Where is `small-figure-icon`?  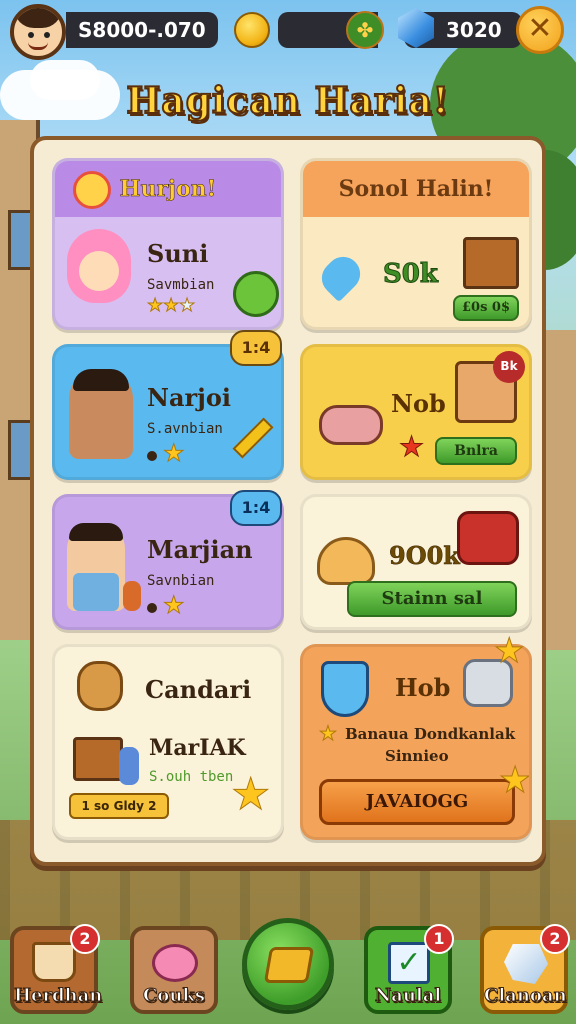 small-figure-icon is located at coordinates (132, 596).